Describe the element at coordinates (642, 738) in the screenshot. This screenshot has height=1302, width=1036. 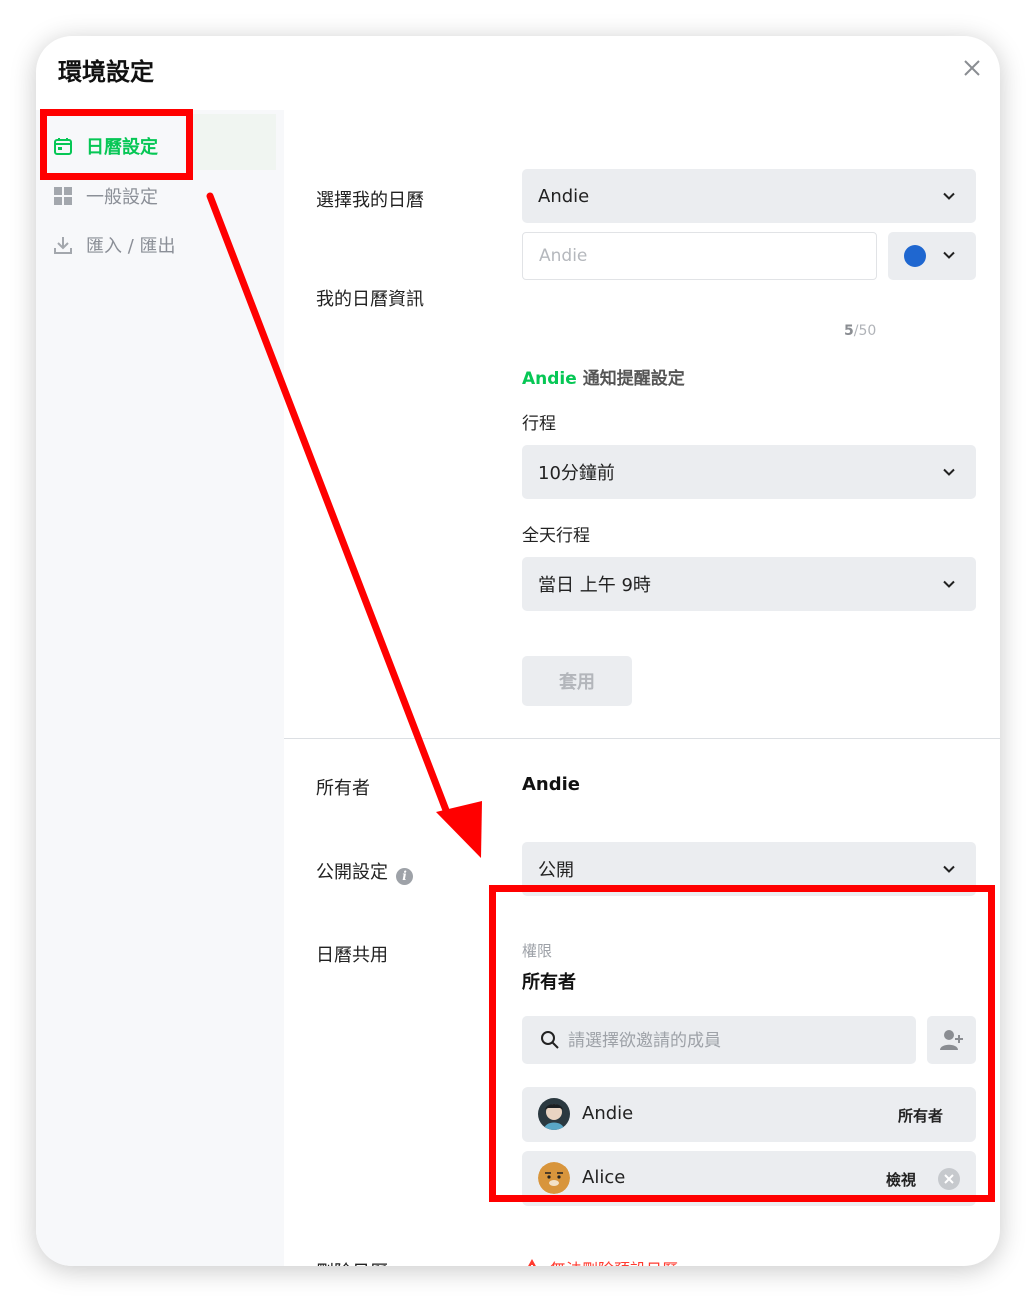
I see `section-divider` at that location.